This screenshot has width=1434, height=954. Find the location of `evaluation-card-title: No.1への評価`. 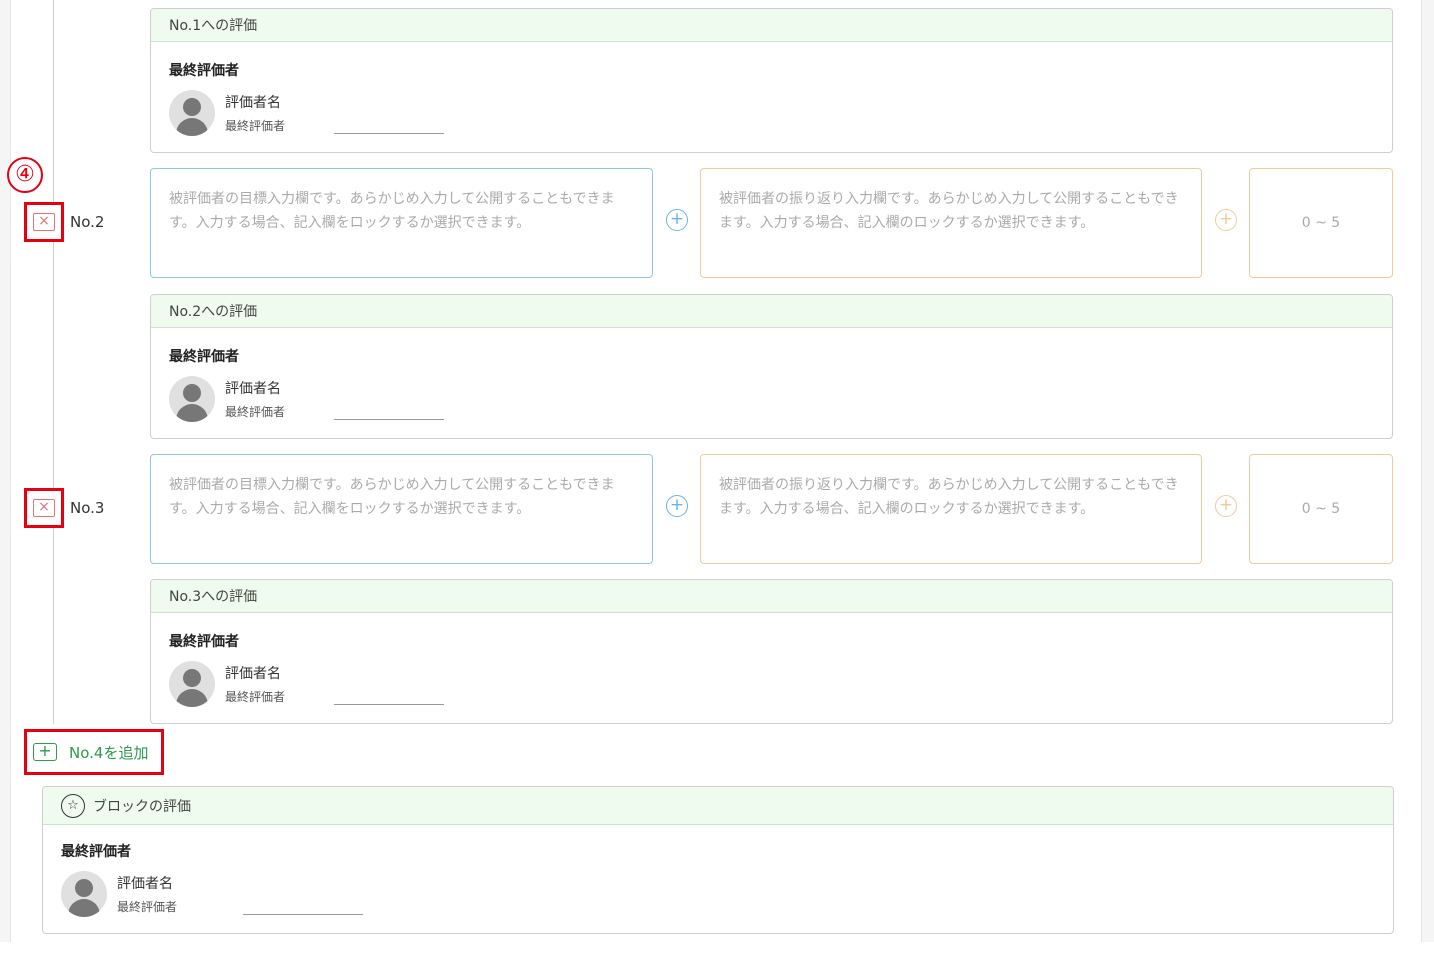

evaluation-card-title: No.1への評価 is located at coordinates (771, 25).